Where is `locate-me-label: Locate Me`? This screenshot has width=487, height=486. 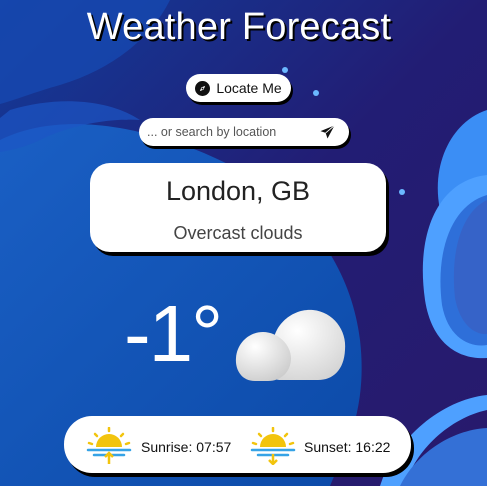
locate-me-label: Locate Me is located at coordinates (249, 88).